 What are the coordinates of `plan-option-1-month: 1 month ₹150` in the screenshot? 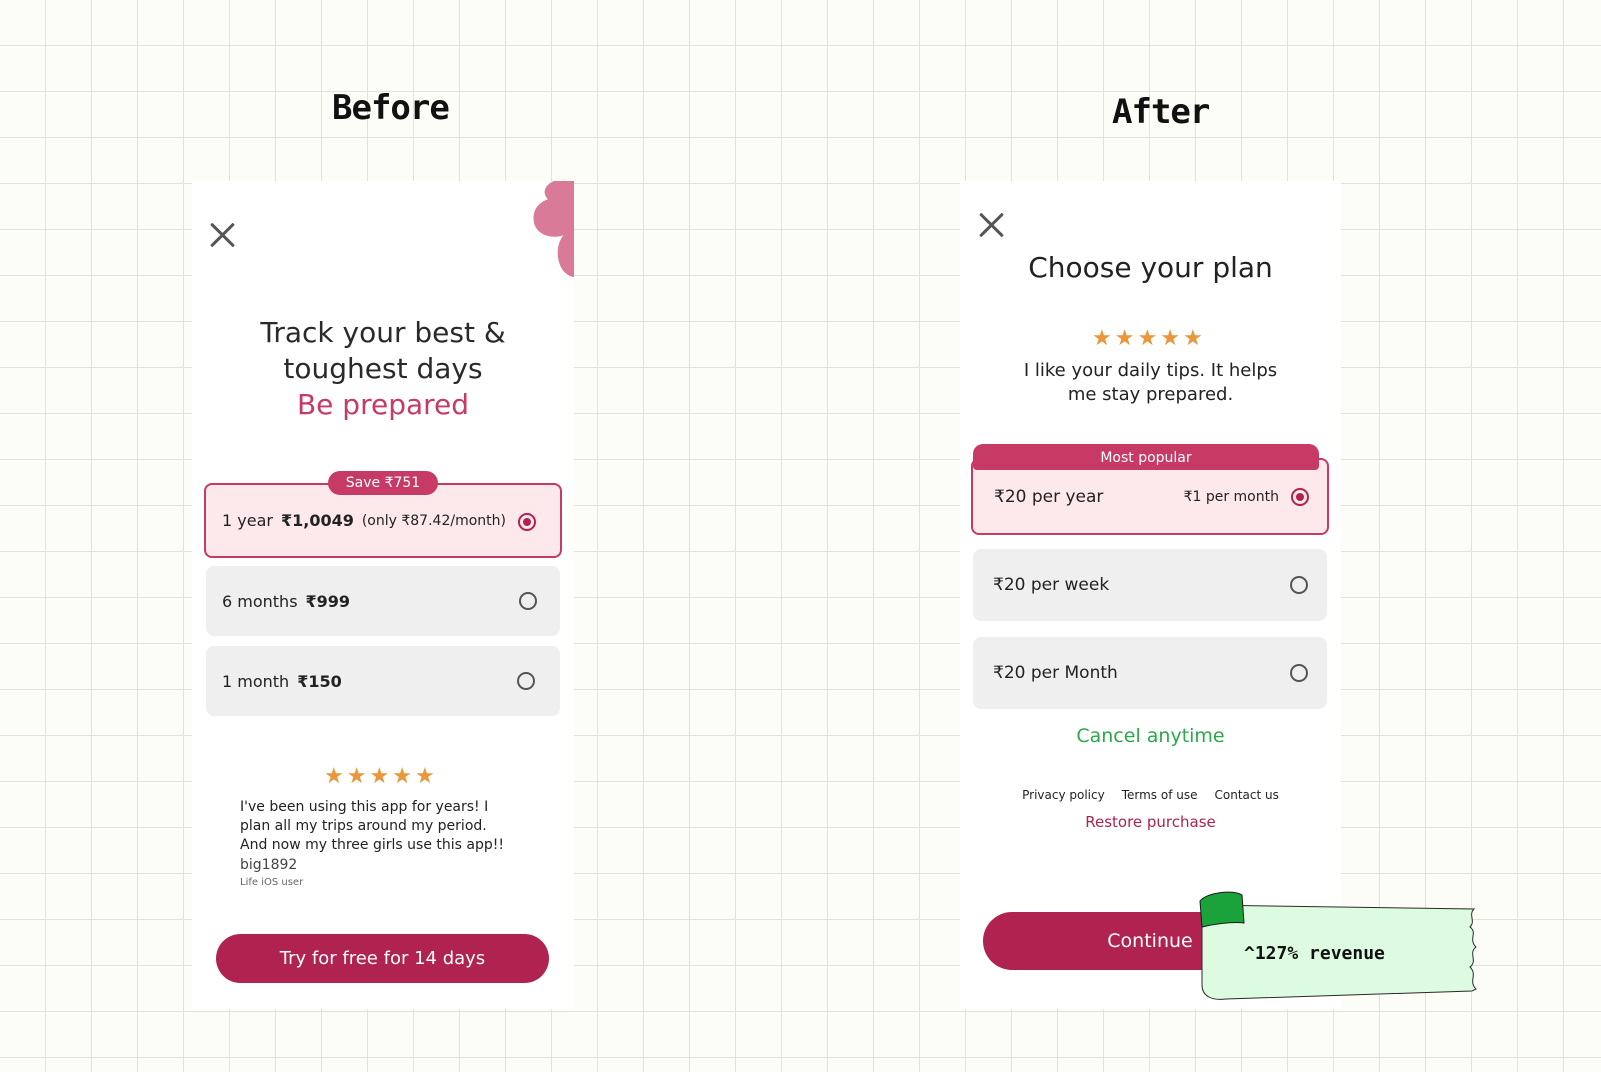 It's located at (383, 681).